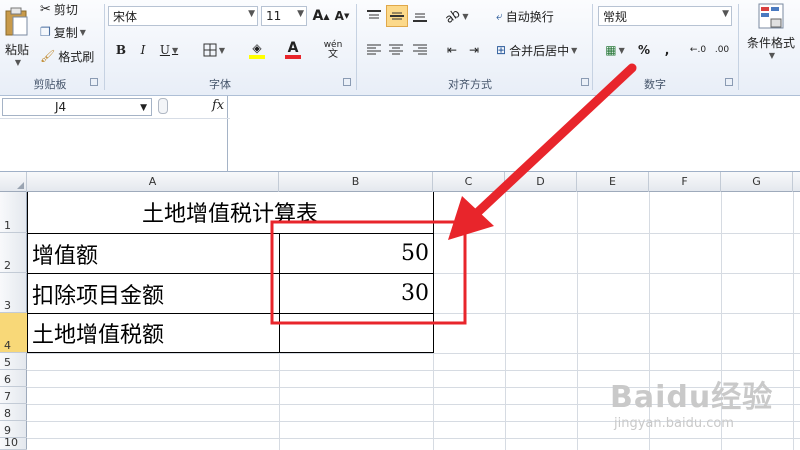 This screenshot has width=800, height=450. Describe the element at coordinates (13, 444) in the screenshot. I see `row-header-10: 10` at that location.